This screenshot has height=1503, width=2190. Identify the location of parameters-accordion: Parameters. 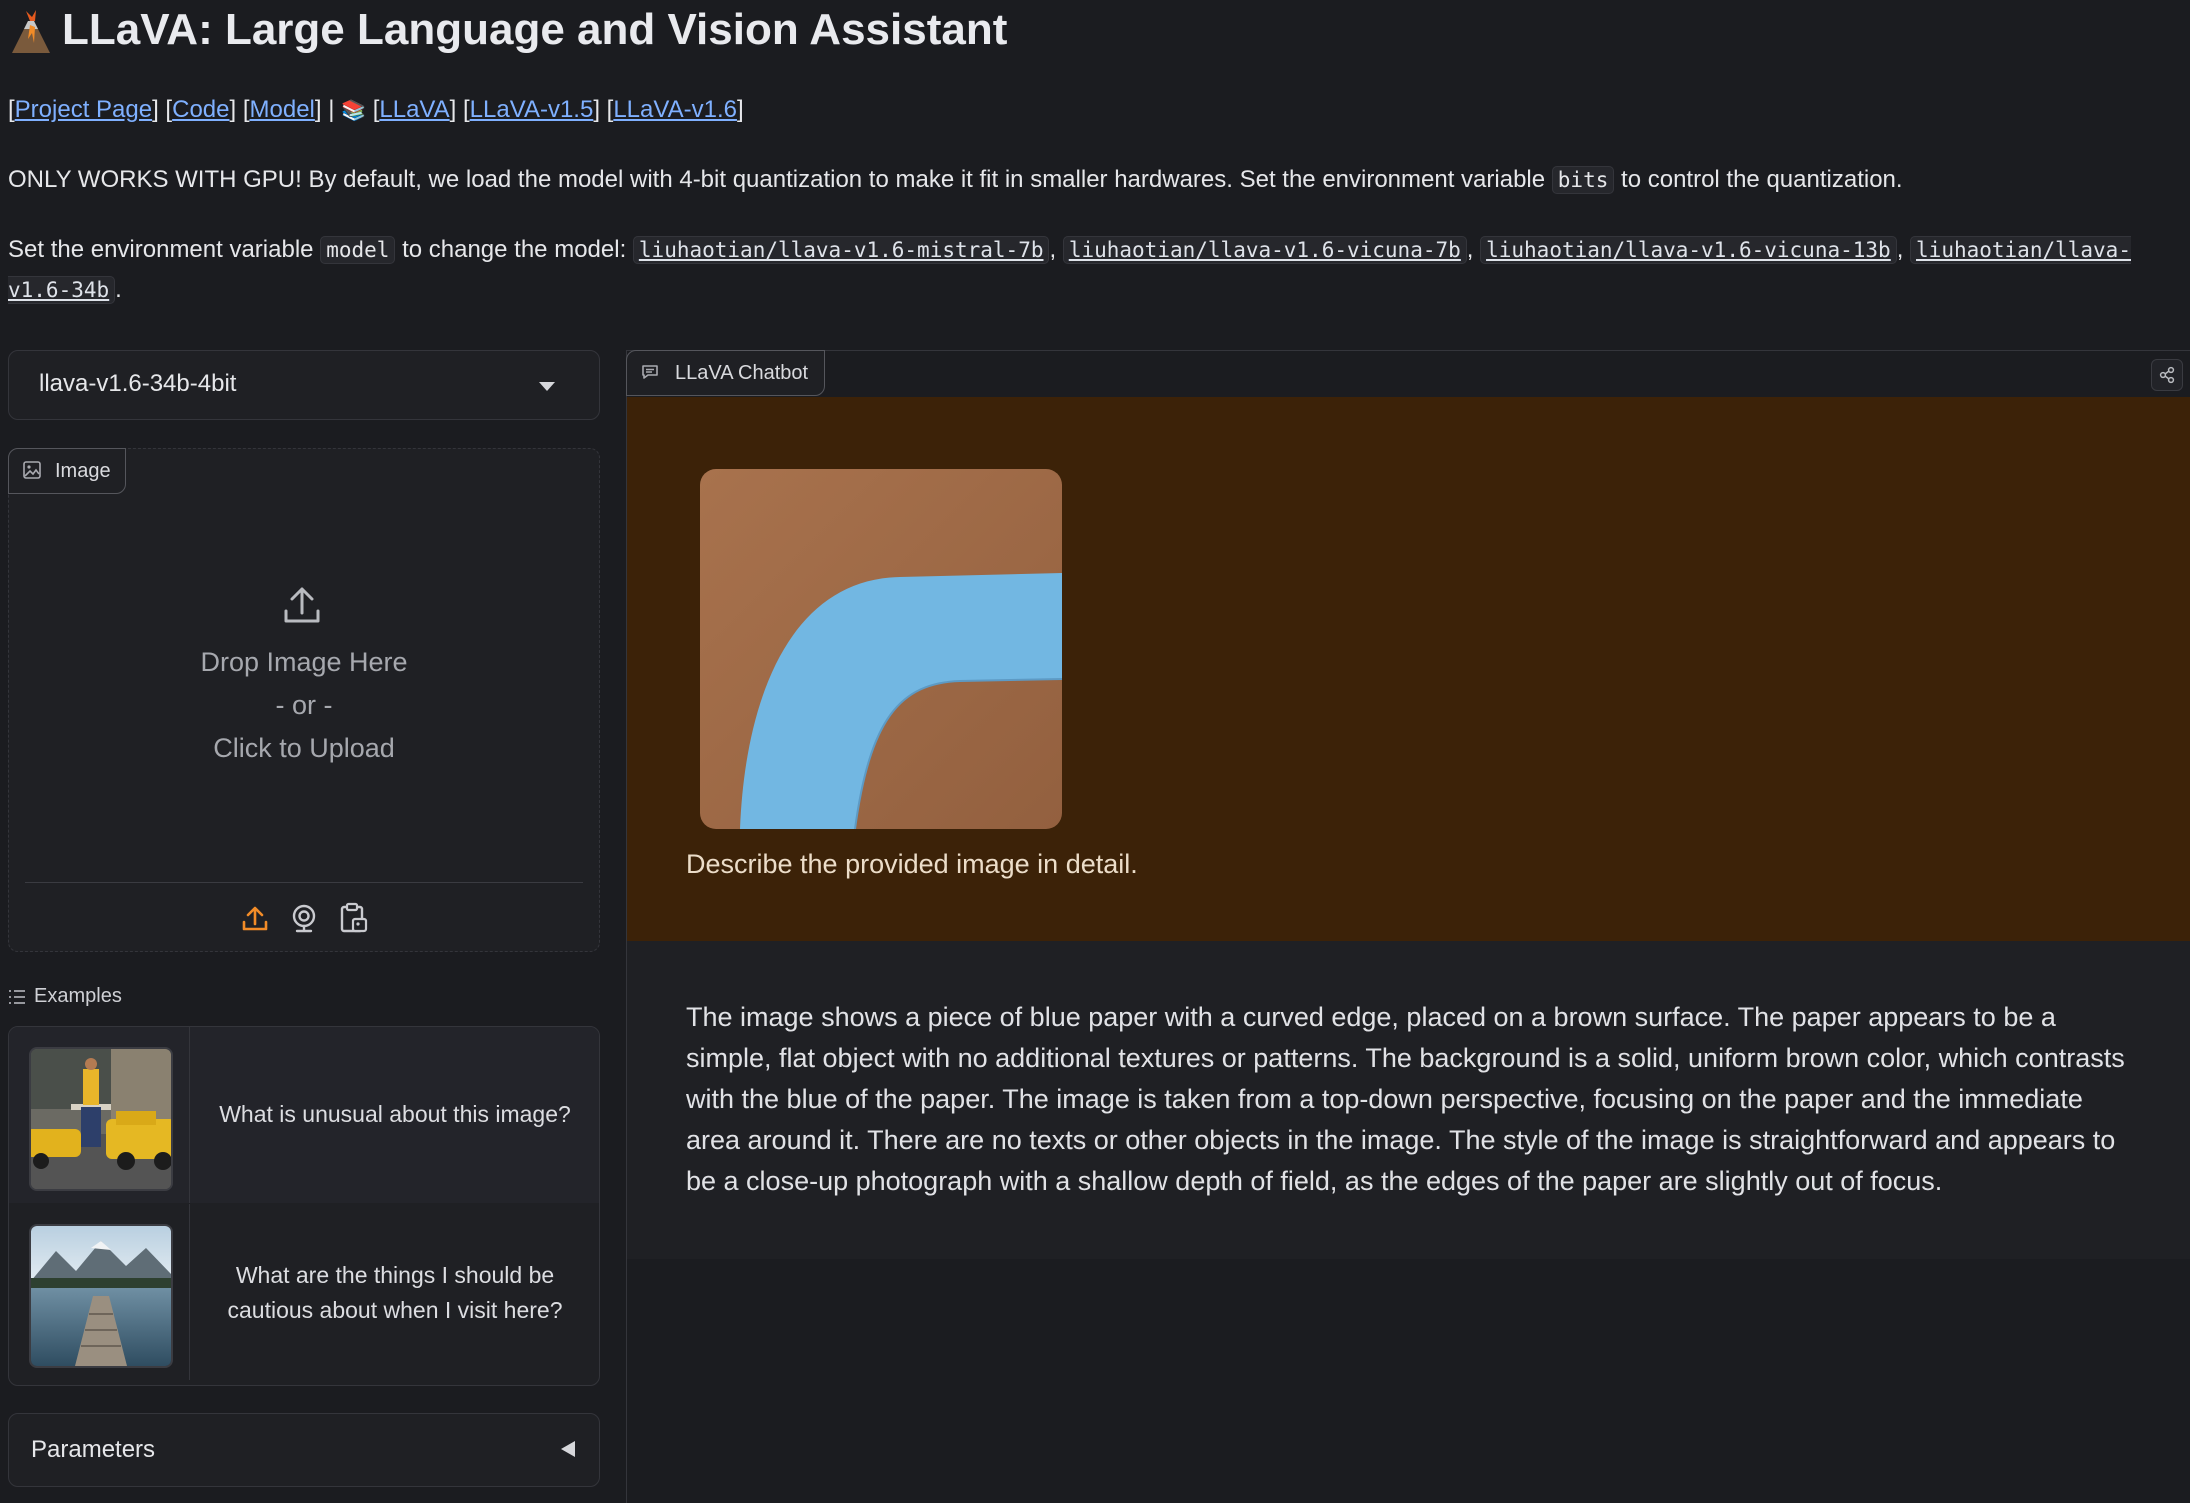
(304, 1450).